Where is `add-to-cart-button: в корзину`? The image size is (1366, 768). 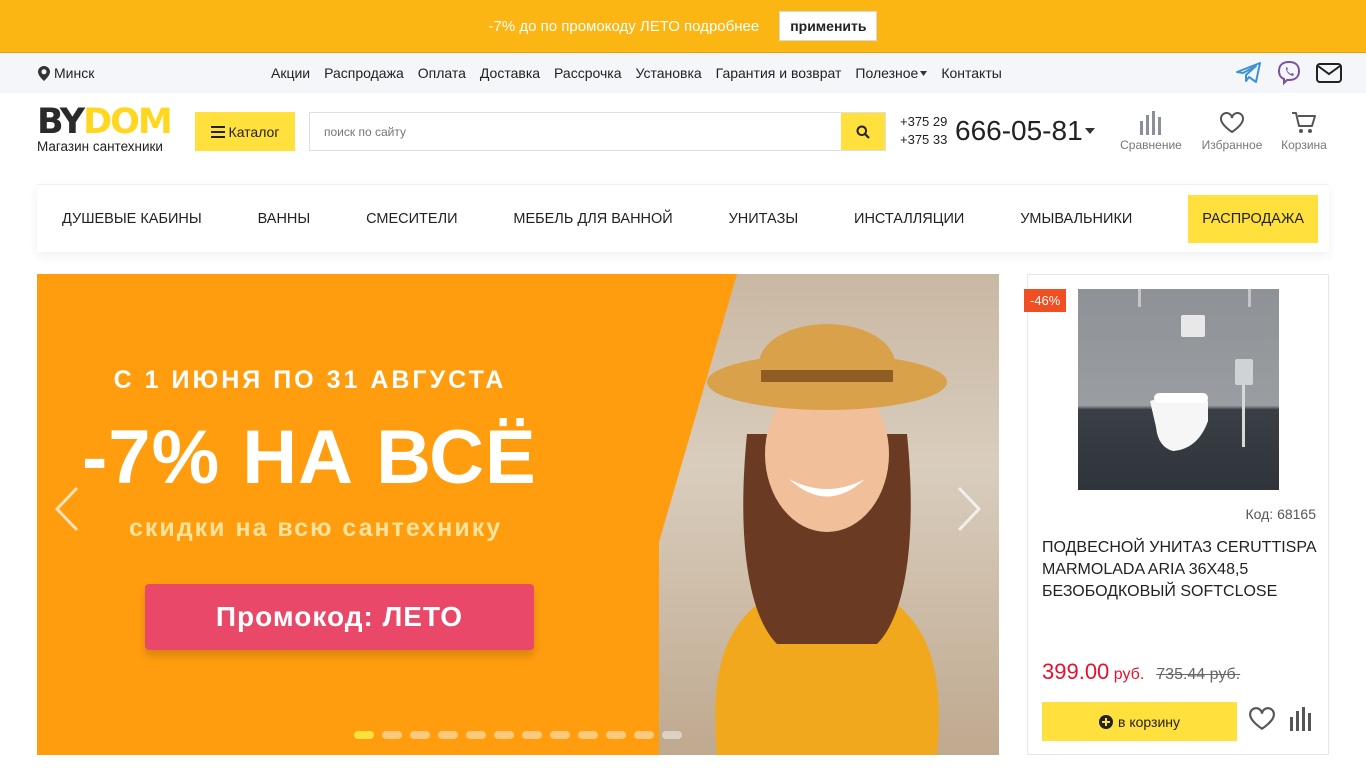 add-to-cart-button: в корзину is located at coordinates (1139, 721).